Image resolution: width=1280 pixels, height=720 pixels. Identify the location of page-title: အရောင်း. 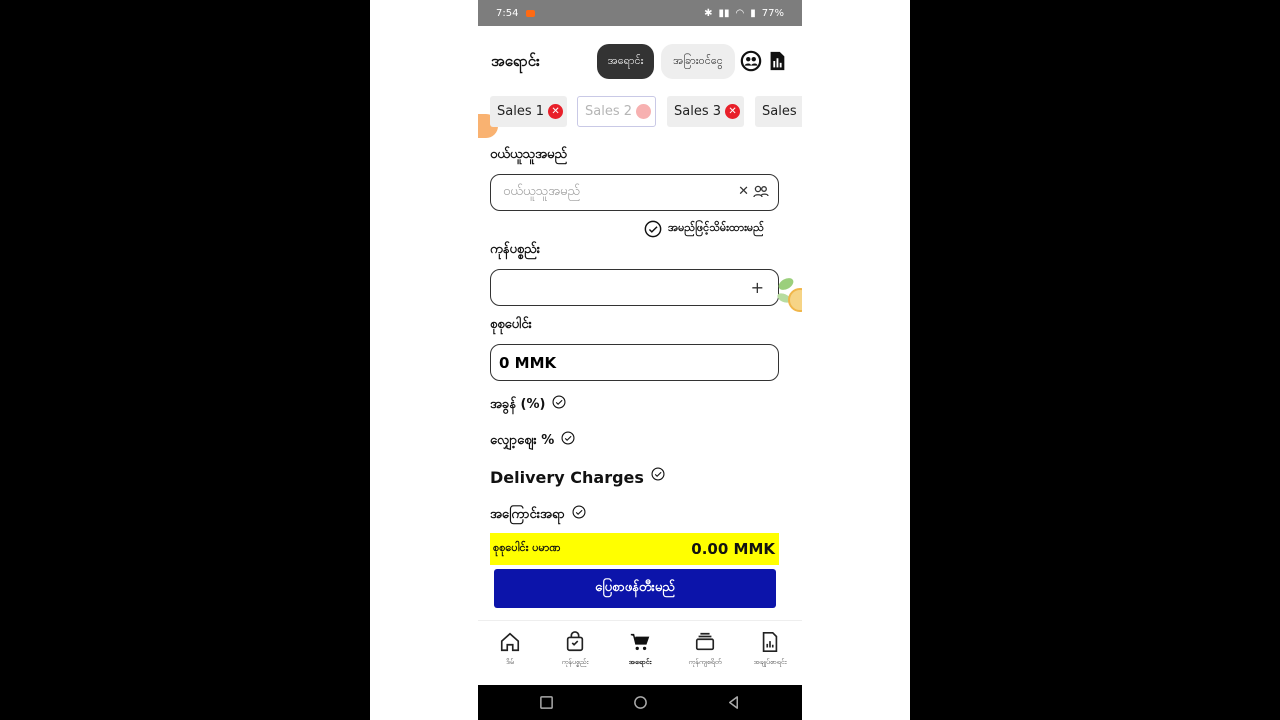
(515, 61).